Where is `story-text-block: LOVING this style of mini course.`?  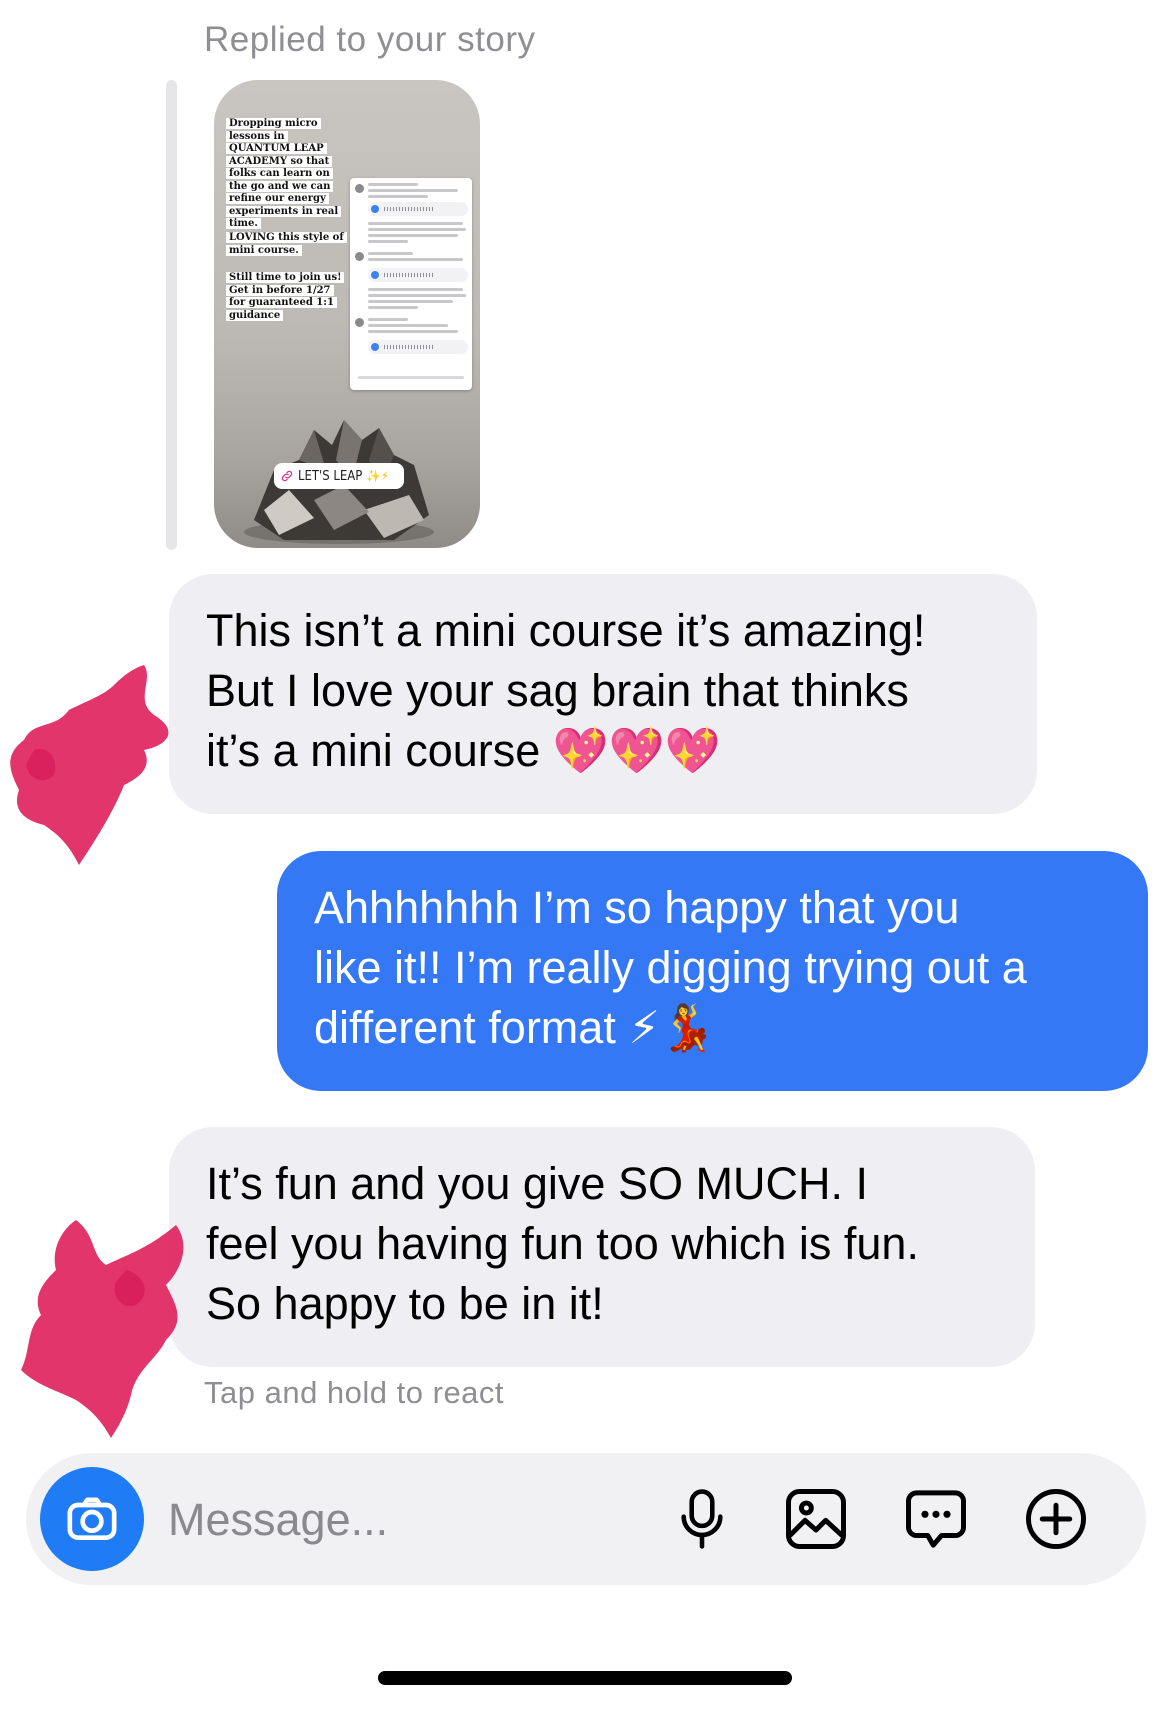 story-text-block: LOVING this style of mini course. is located at coordinates (286, 244).